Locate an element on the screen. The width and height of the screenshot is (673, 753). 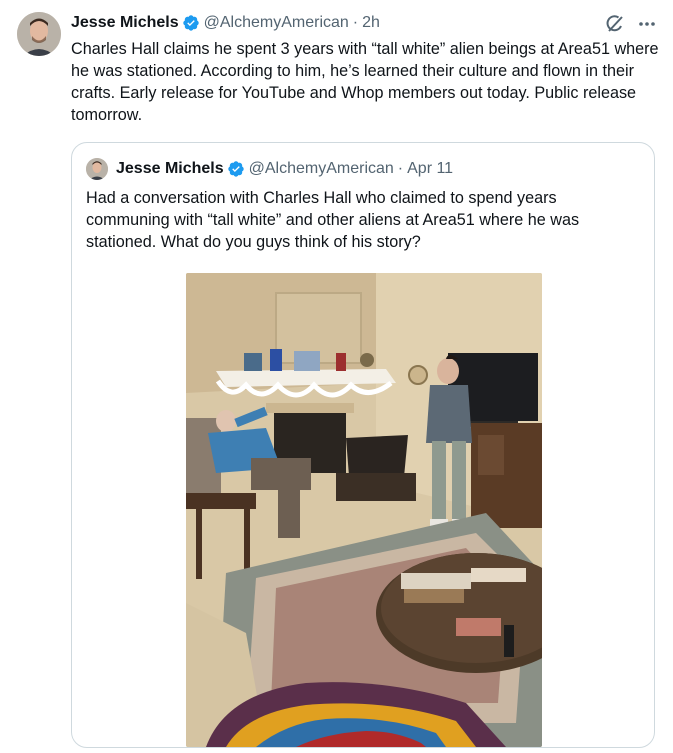
header-actions is located at coordinates (631, 24).